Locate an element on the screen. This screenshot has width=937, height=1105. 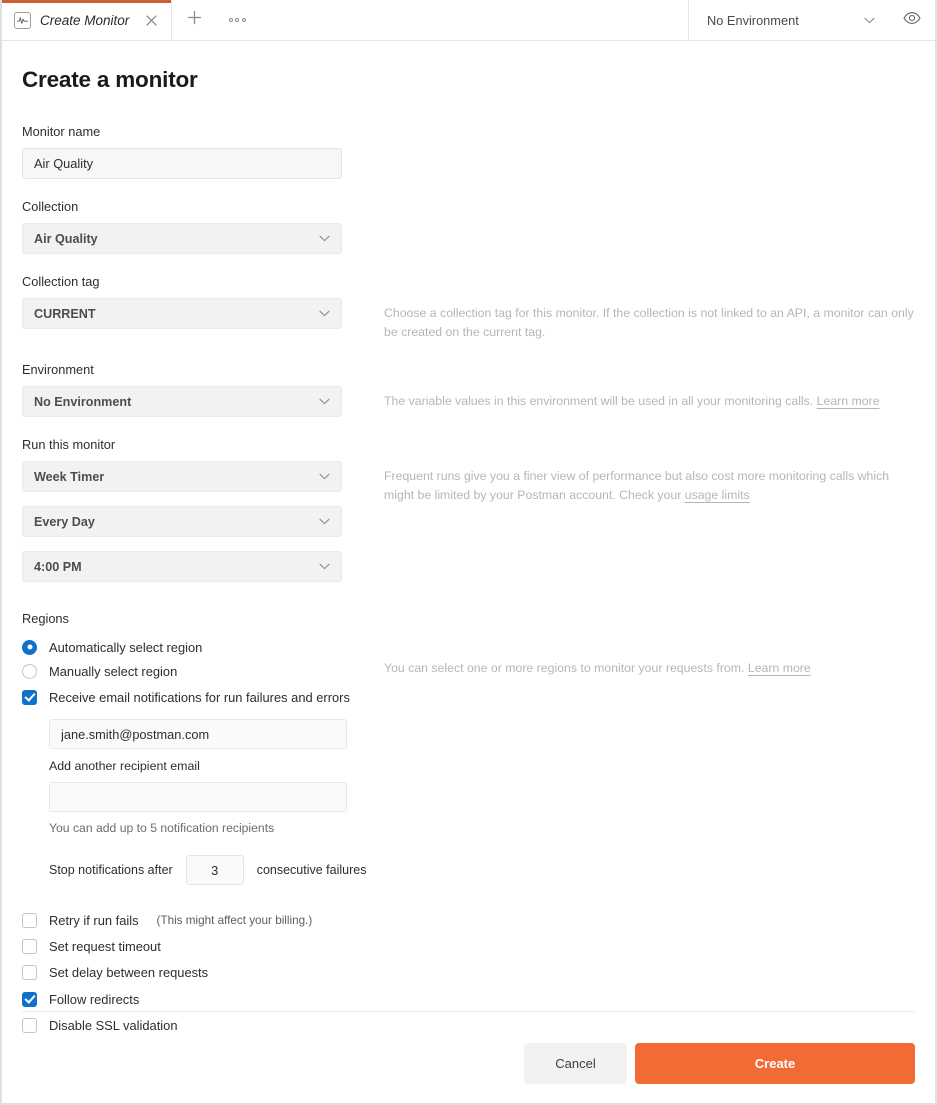
set-request-timeout-checkbox-indicator is located at coordinates (29, 946).